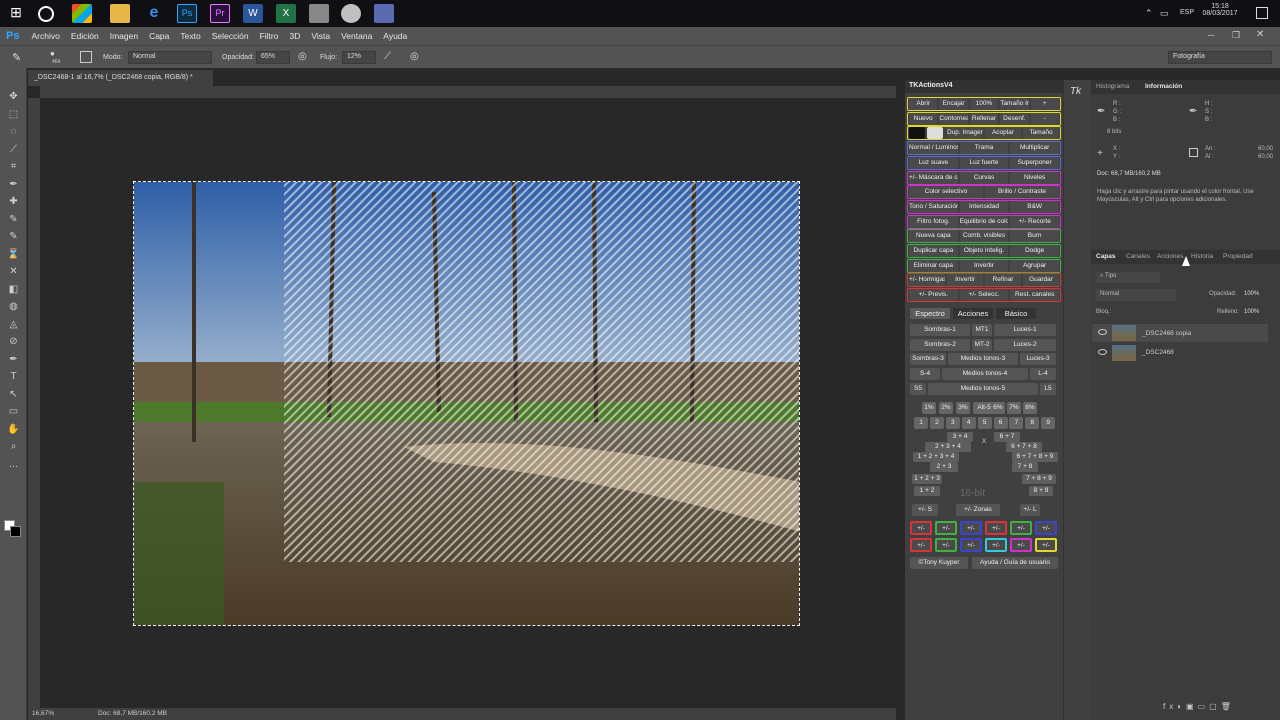 The image size is (1280, 720). What do you see at coordinates (384, 13) in the screenshot?
I see `monitor-icon` at bounding box center [384, 13].